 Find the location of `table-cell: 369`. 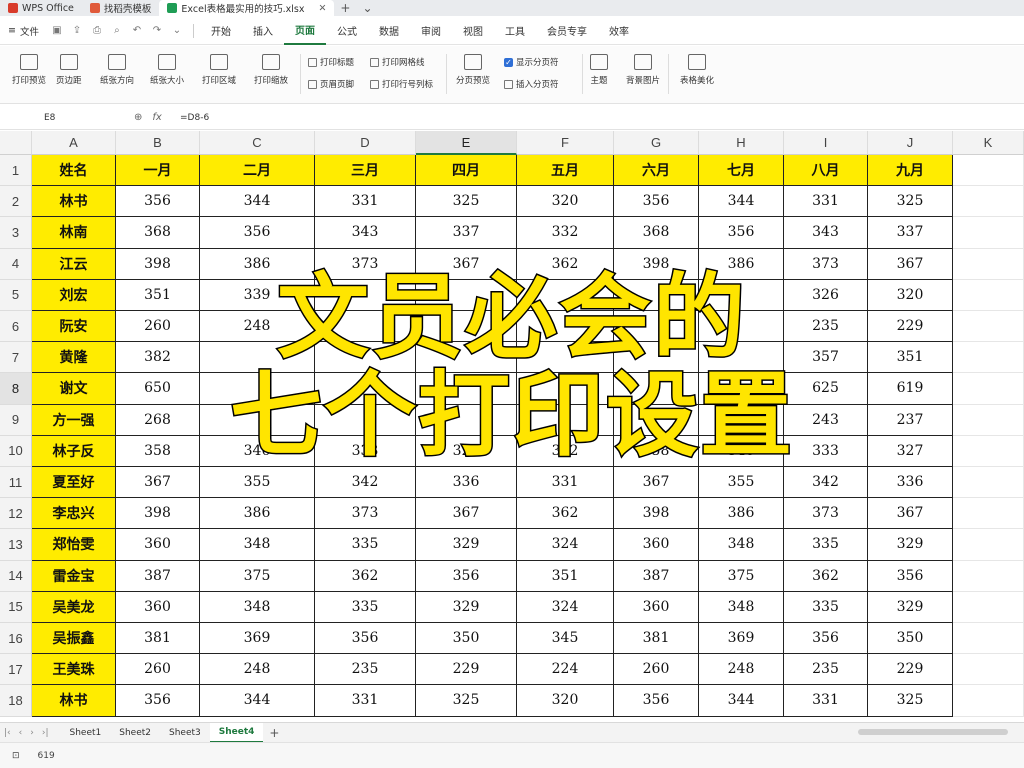

table-cell: 369 is located at coordinates (741, 639).